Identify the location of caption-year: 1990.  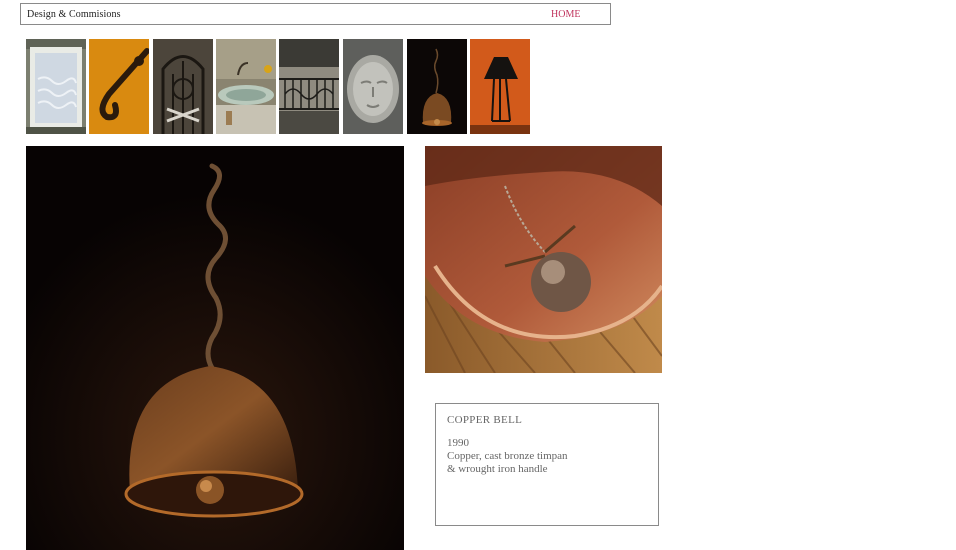
(458, 443).